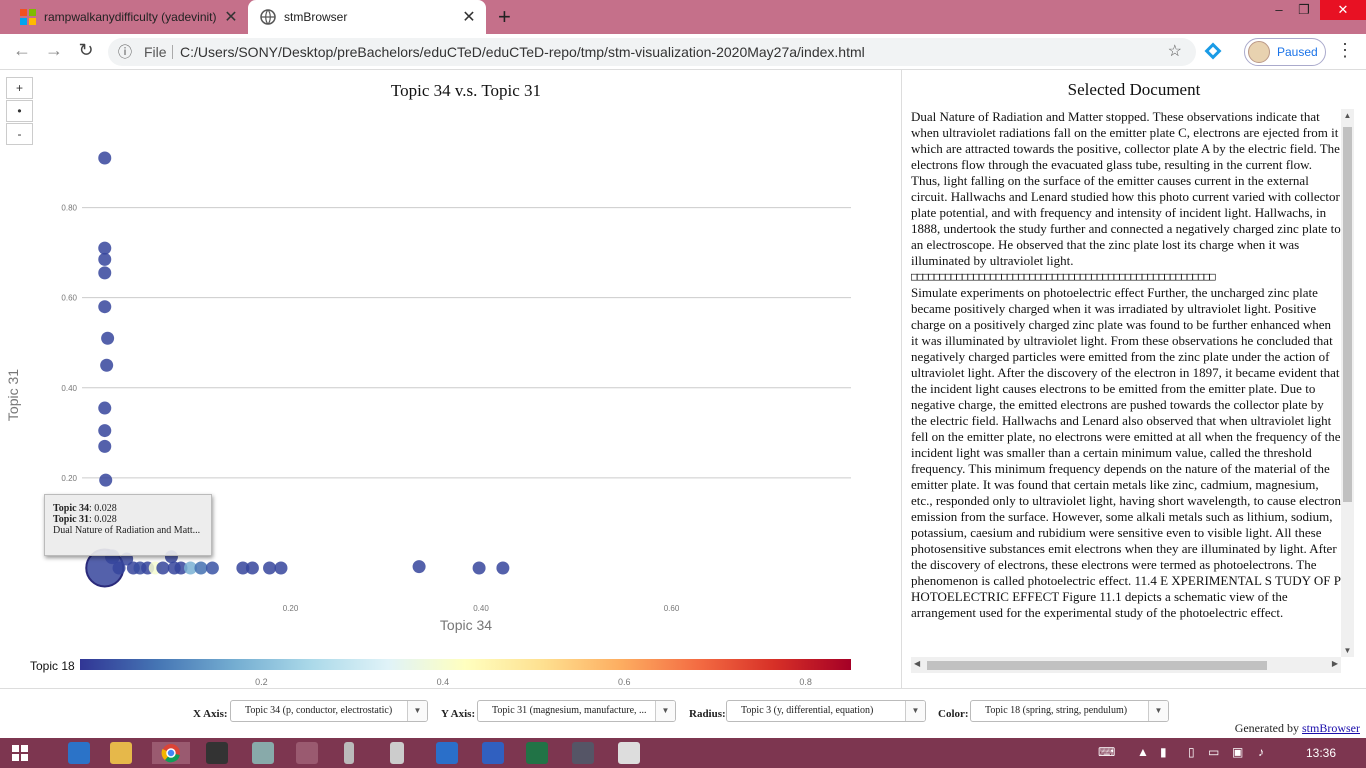 Image resolution: width=1366 pixels, height=768 pixels. I want to click on document-horizontal-scrollbar: ◀ ▶, so click(1126, 665).